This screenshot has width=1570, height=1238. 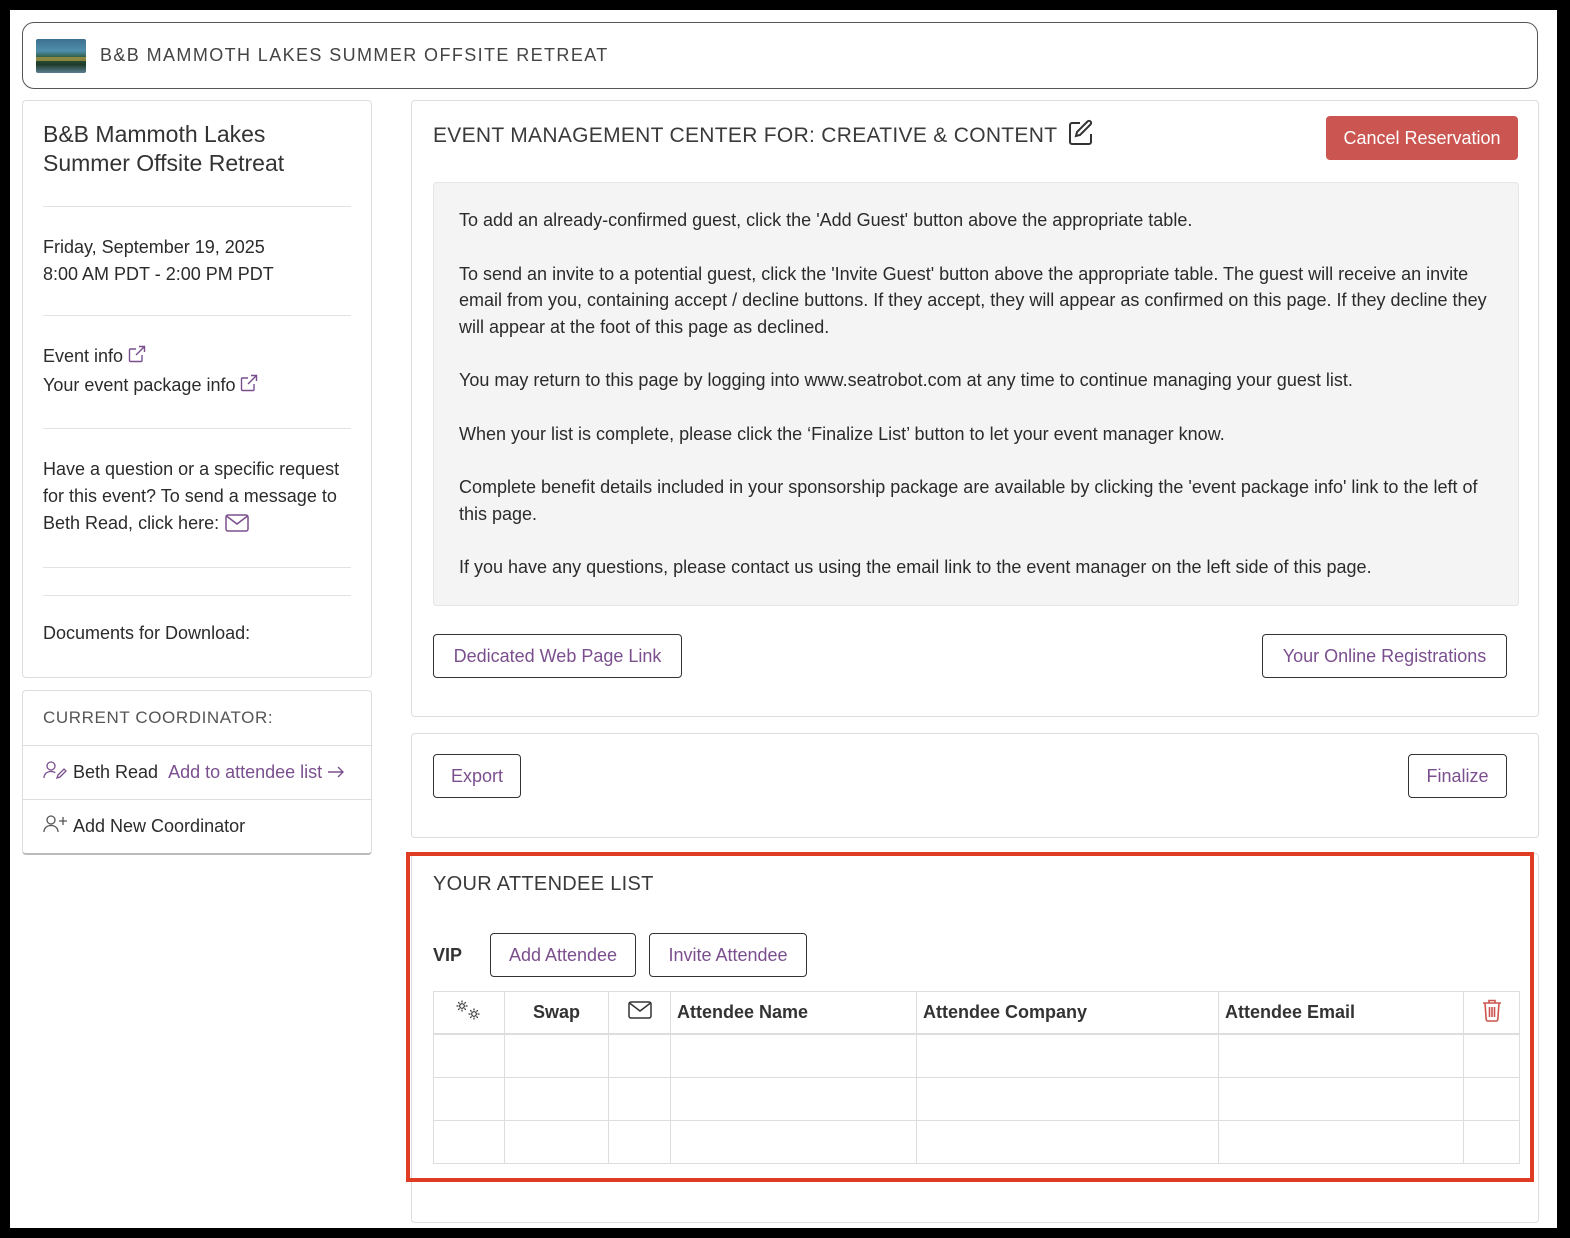 I want to click on gears-icon, so click(x=469, y=1013).